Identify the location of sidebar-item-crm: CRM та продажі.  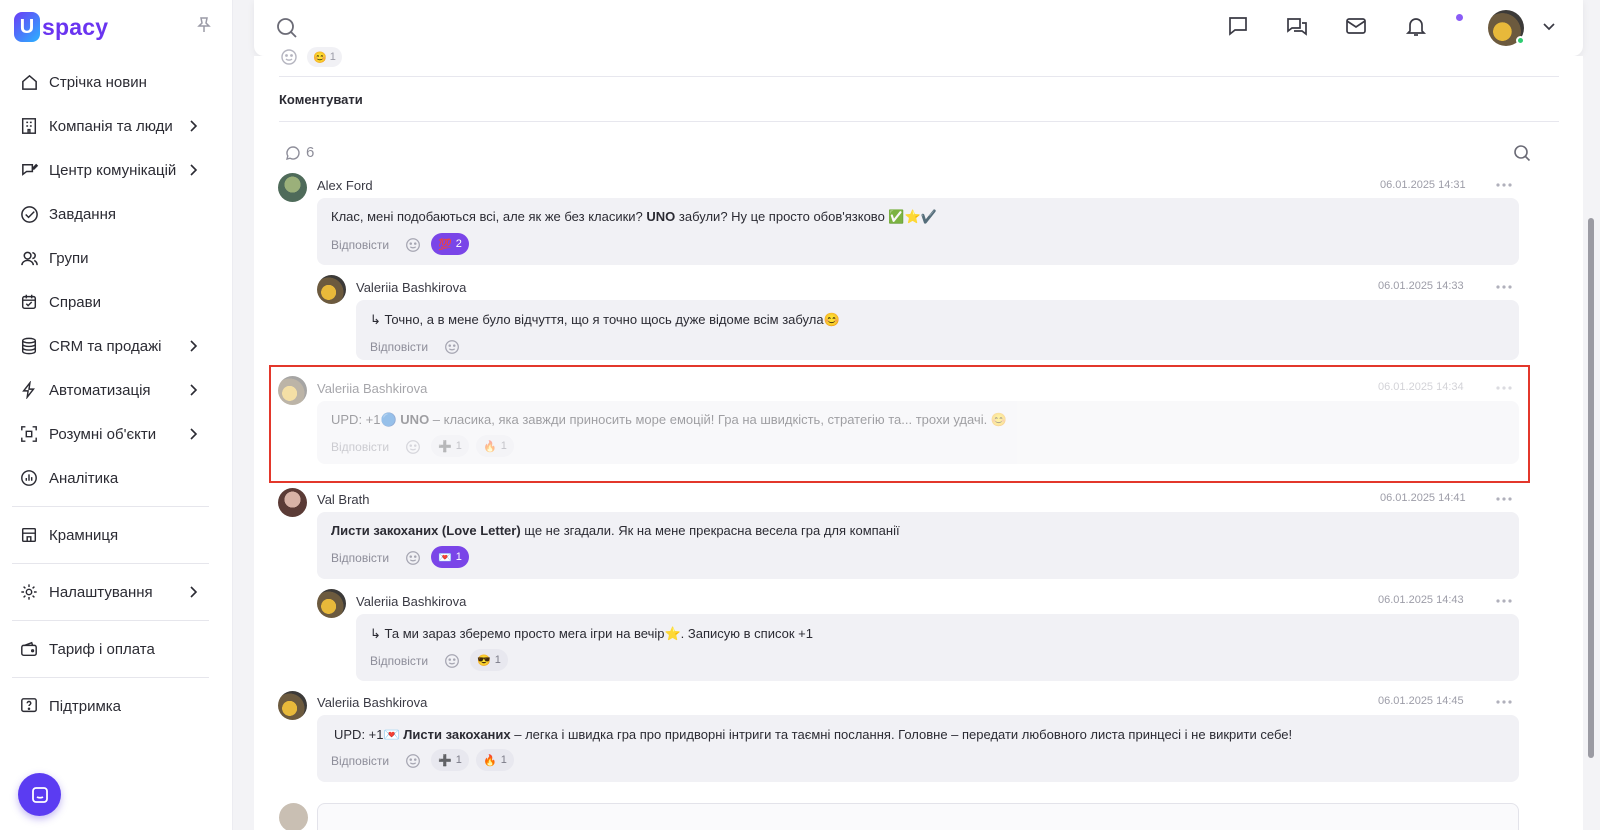
(116, 346).